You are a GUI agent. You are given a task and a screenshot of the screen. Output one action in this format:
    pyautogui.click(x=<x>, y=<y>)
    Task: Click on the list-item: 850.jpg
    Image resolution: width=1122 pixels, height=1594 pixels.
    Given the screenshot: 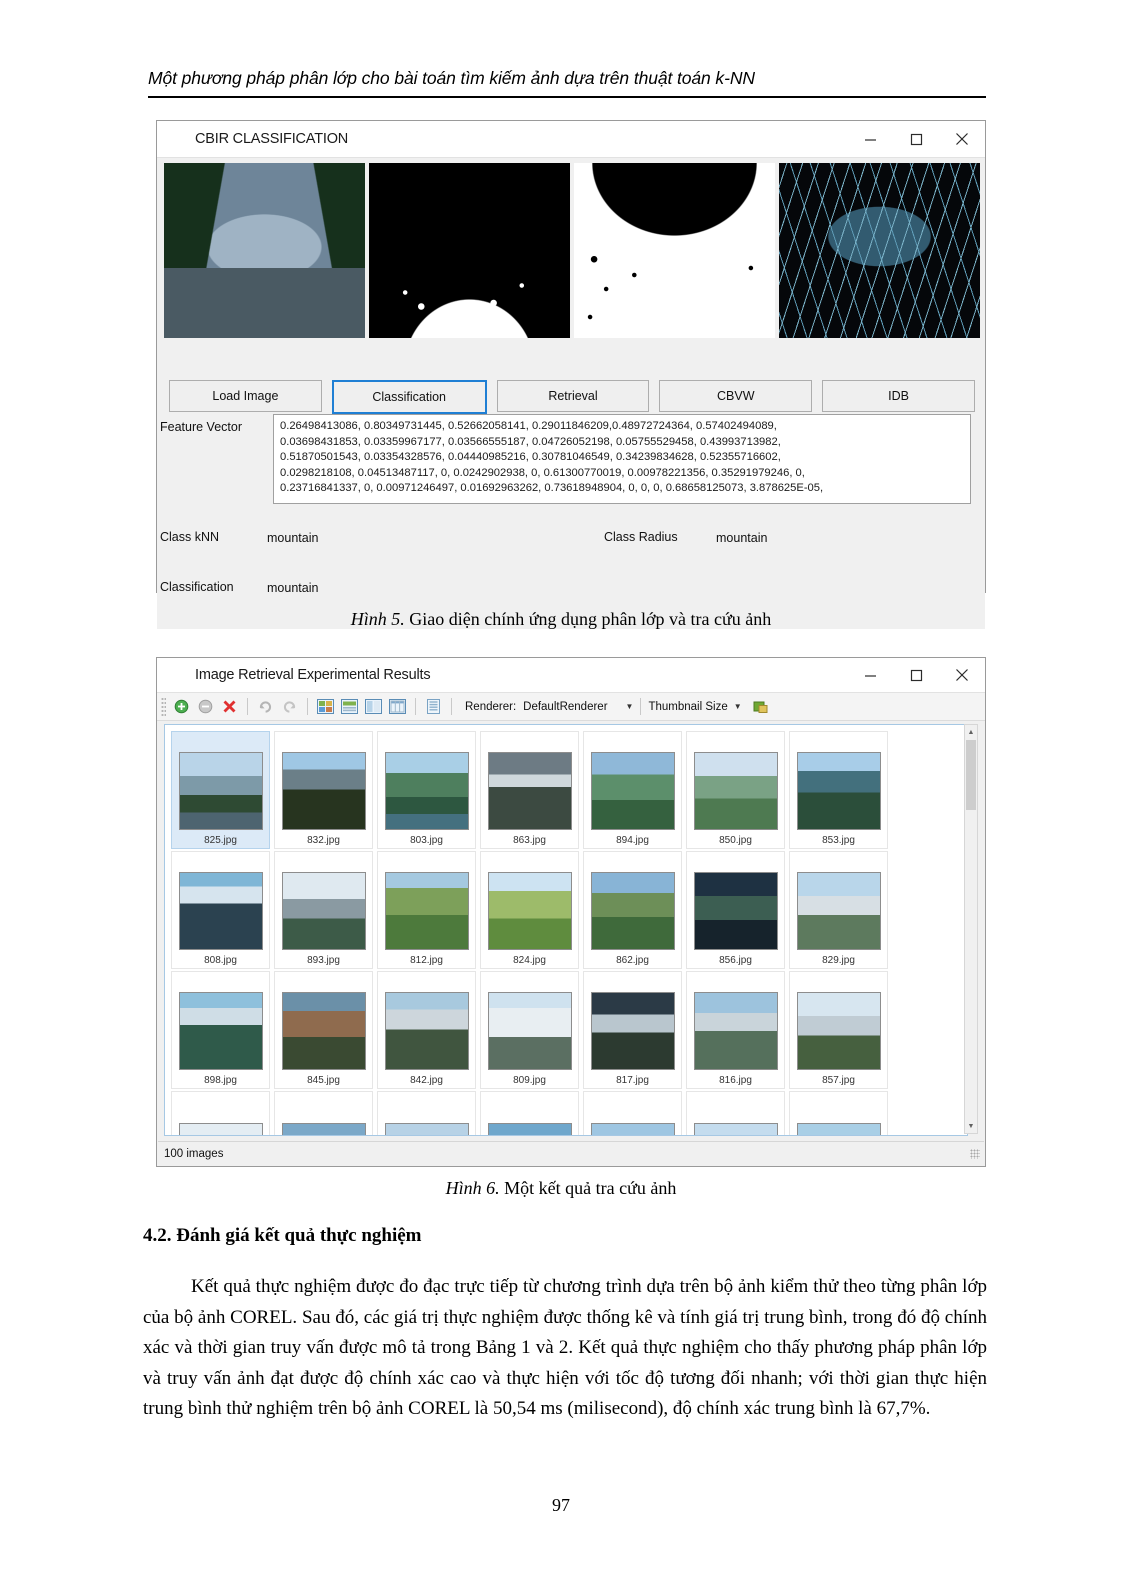 What is the action you would take?
    pyautogui.click(x=735, y=790)
    